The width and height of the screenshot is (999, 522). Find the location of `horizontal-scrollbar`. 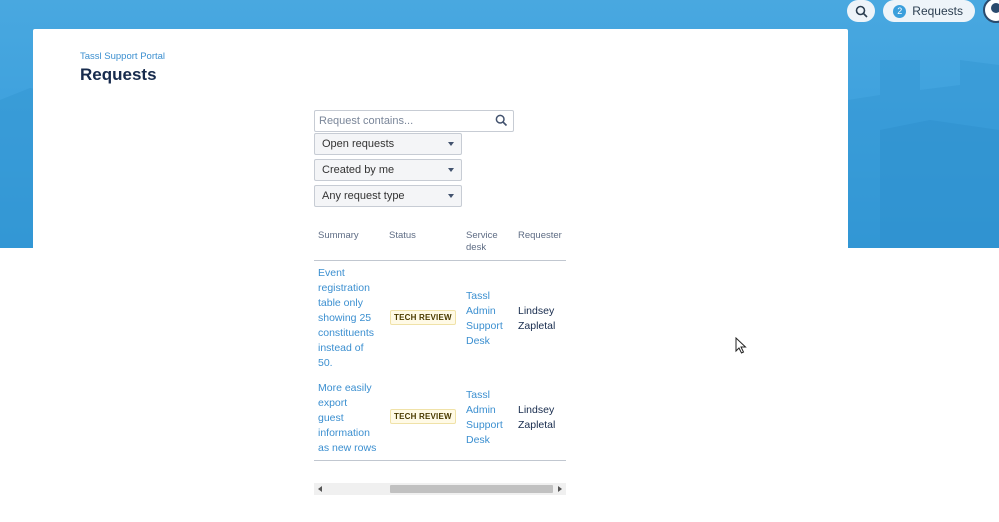

horizontal-scrollbar is located at coordinates (440, 489).